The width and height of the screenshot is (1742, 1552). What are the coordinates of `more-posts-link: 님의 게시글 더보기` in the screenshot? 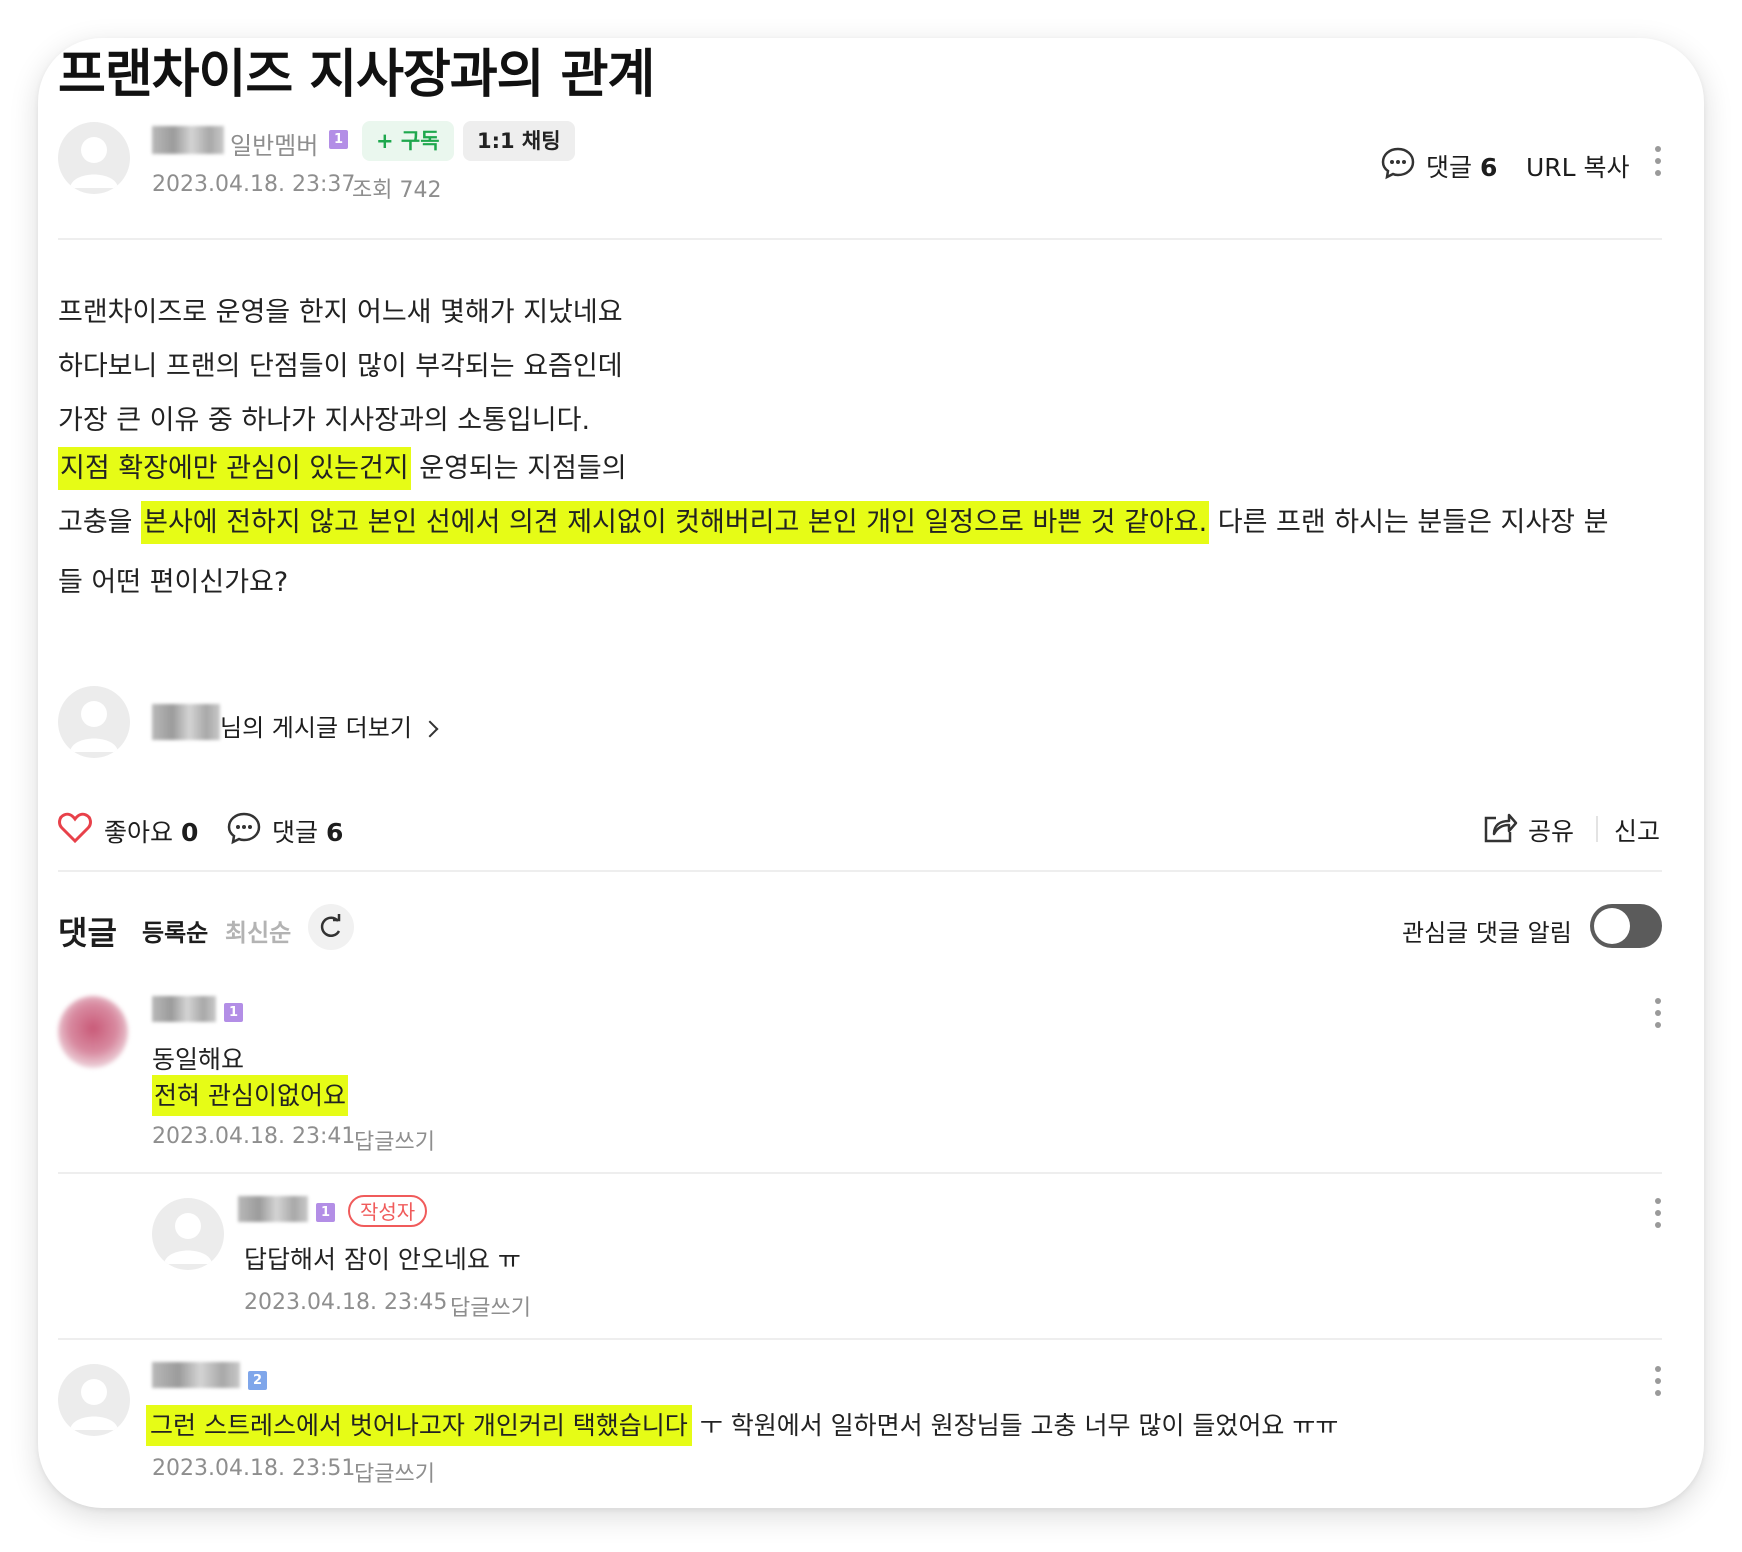 It's located at (329, 725).